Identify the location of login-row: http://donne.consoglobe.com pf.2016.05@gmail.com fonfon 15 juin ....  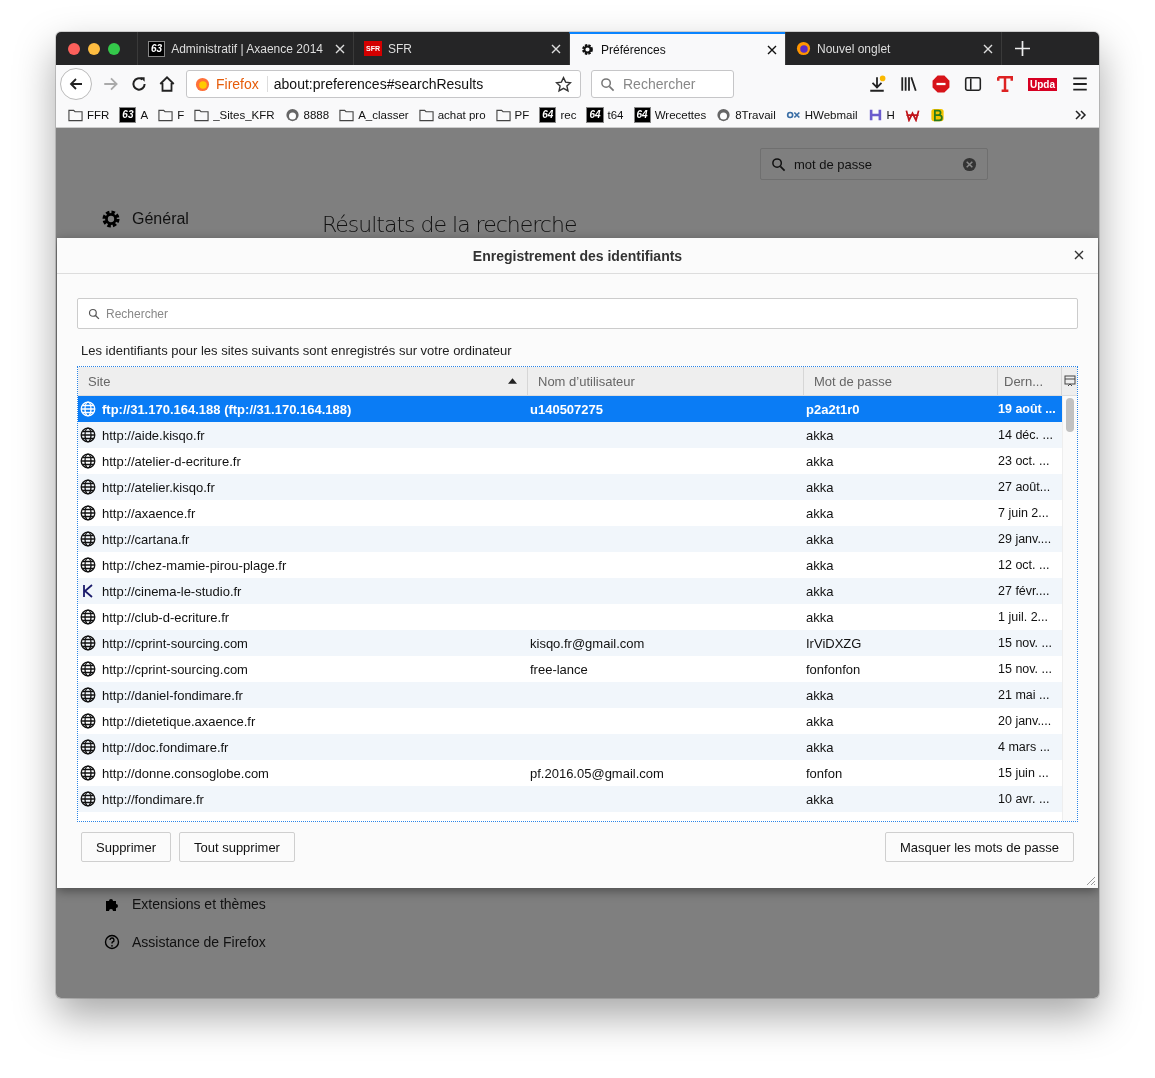
(570, 773).